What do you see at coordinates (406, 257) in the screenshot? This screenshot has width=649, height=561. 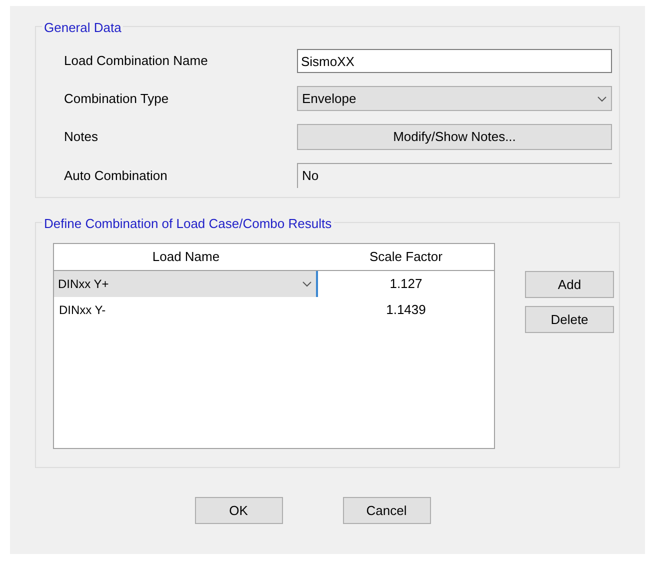 I see `column-header: Scale Factor` at bounding box center [406, 257].